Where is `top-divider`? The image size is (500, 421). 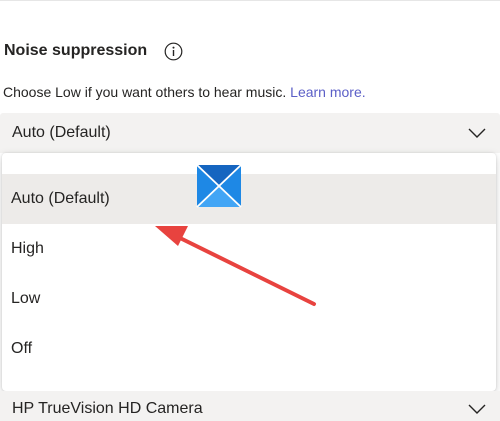 top-divider is located at coordinates (250, 0).